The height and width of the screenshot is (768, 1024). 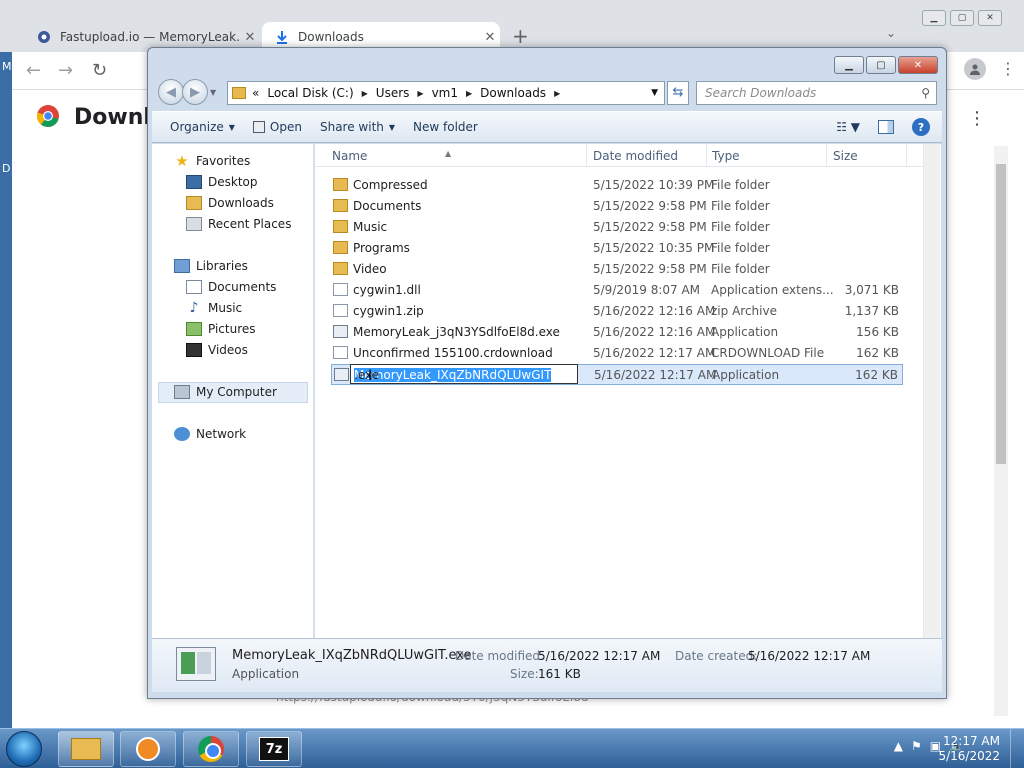 What do you see at coordinates (310, 93) in the screenshot?
I see `breadcrumb-local-disk: Local Disk (C:)` at bounding box center [310, 93].